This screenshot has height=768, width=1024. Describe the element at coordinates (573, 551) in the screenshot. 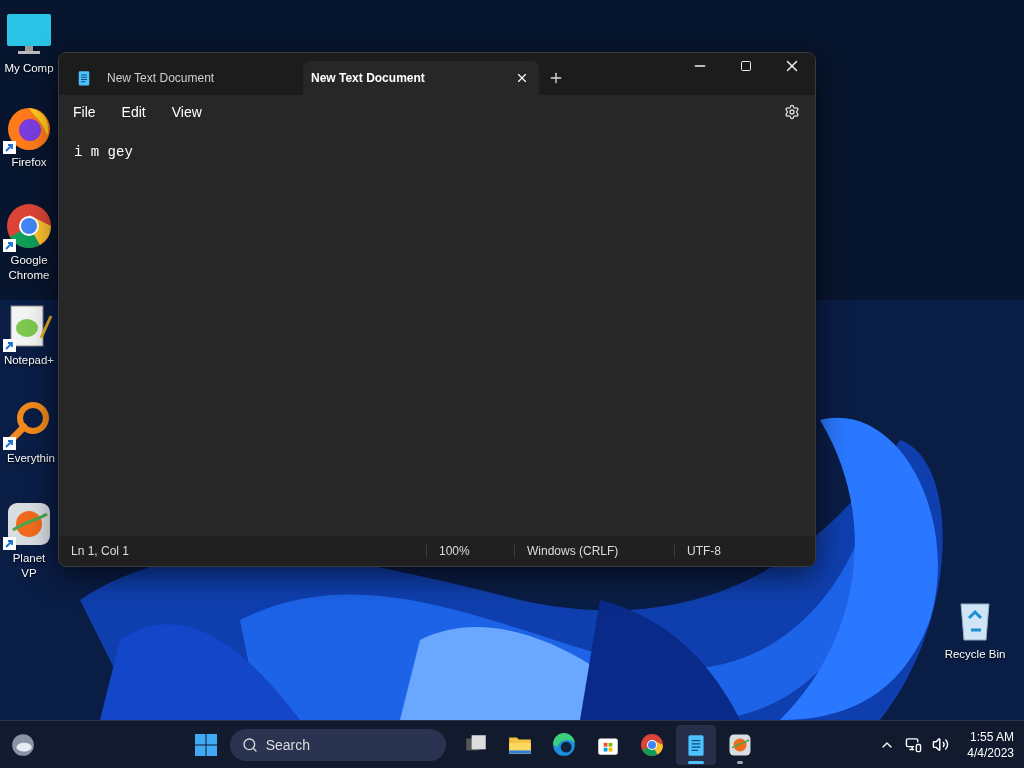

I see `status-text: Windows (CRLF)` at that location.